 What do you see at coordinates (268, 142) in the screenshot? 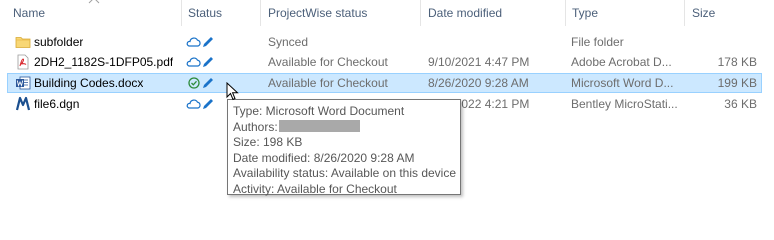
I see `tooltip-size: Size: 198 KB` at bounding box center [268, 142].